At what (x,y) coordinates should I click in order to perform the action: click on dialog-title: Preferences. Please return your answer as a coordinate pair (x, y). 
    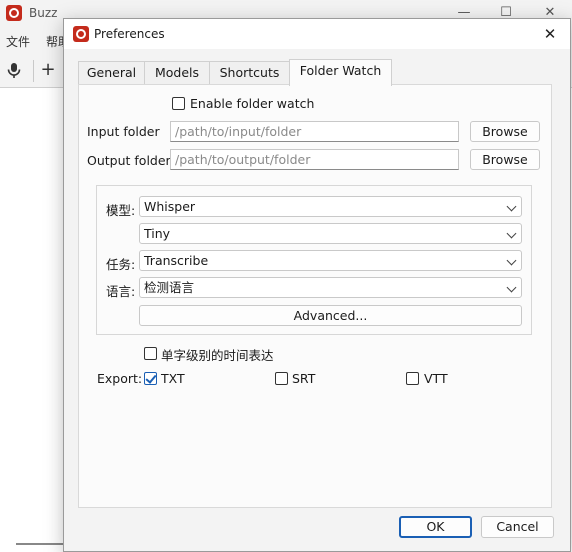
    Looking at the image, I should click on (129, 34).